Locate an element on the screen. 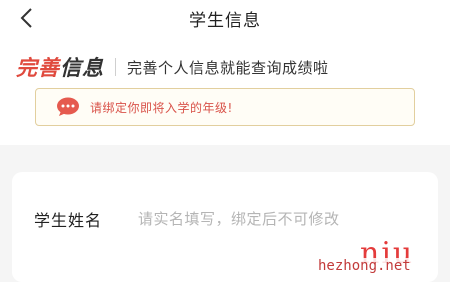 Image resolution: width=450 pixels, height=282 pixels. tagline: 完善个人信息就能查询成绩啦 is located at coordinates (228, 67).